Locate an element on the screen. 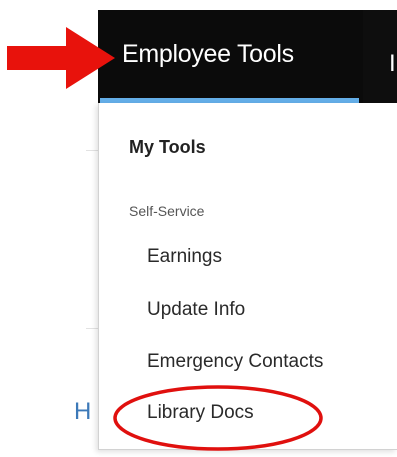 The width and height of the screenshot is (397, 457). menu-item-update-info: Update Info is located at coordinates (196, 310).